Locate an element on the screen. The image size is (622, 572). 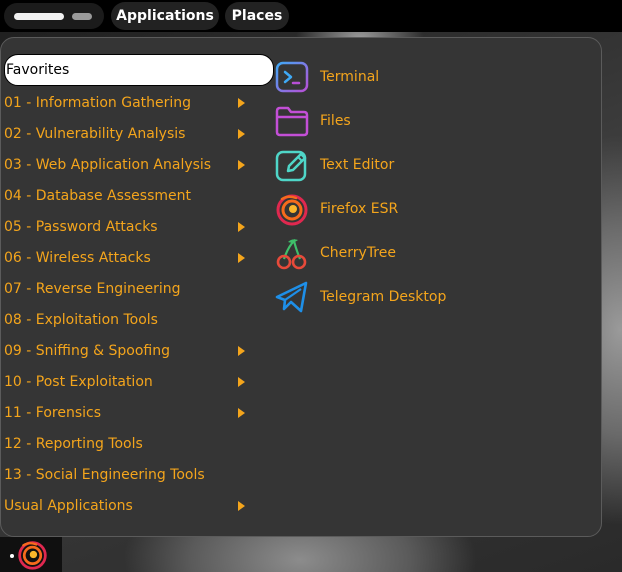
terminal-icon is located at coordinates (292, 77).